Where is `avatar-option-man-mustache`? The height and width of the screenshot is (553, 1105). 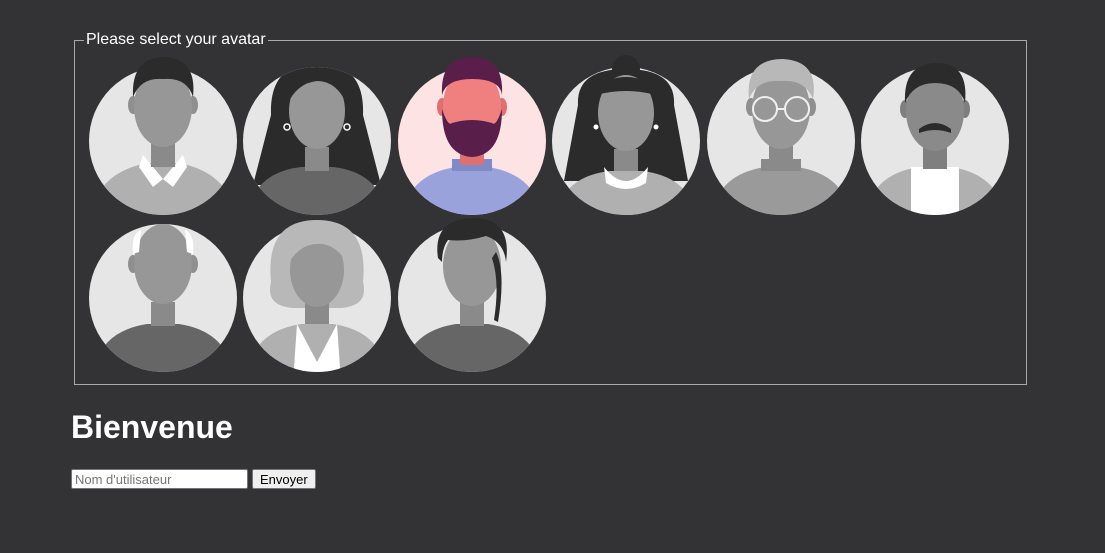
avatar-option-man-mustache is located at coordinates (935, 135).